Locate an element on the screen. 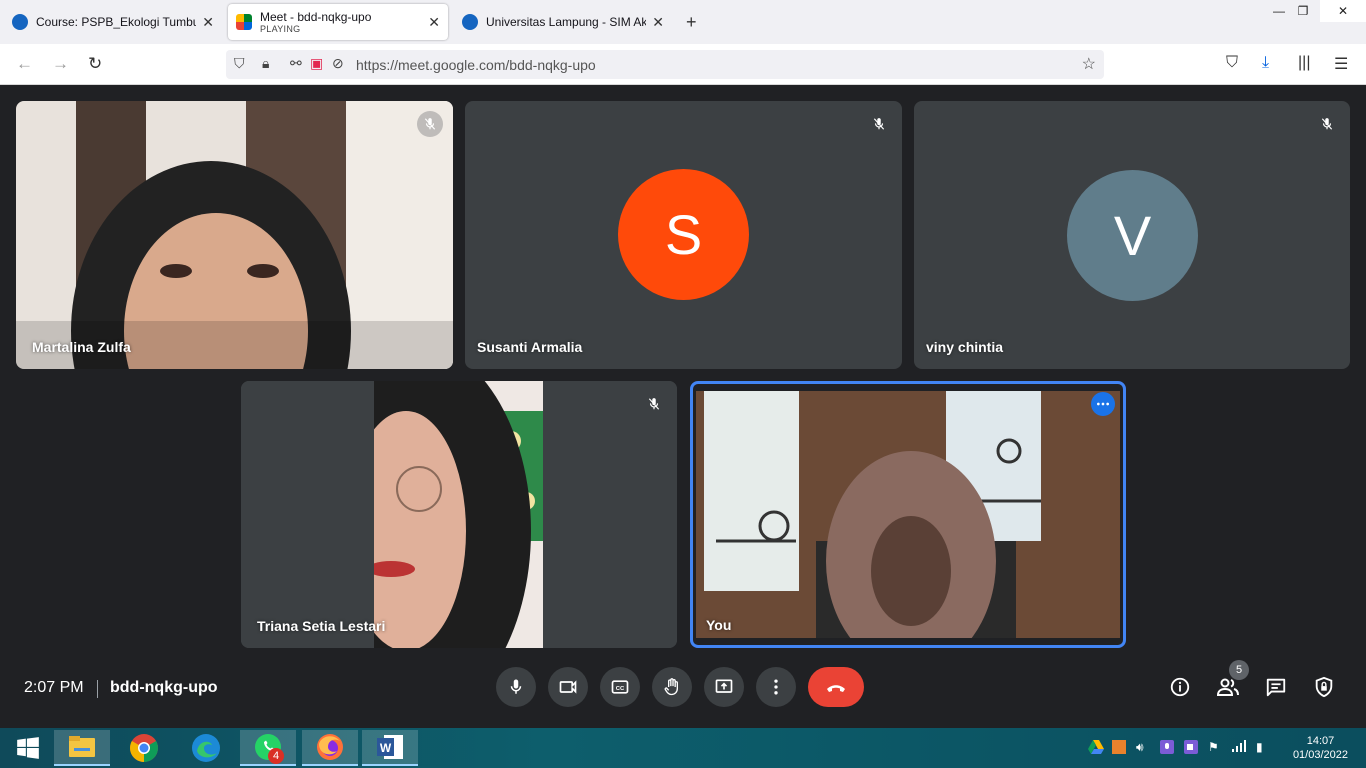 The width and height of the screenshot is (1366, 768). chrome-app is located at coordinates (144, 748).